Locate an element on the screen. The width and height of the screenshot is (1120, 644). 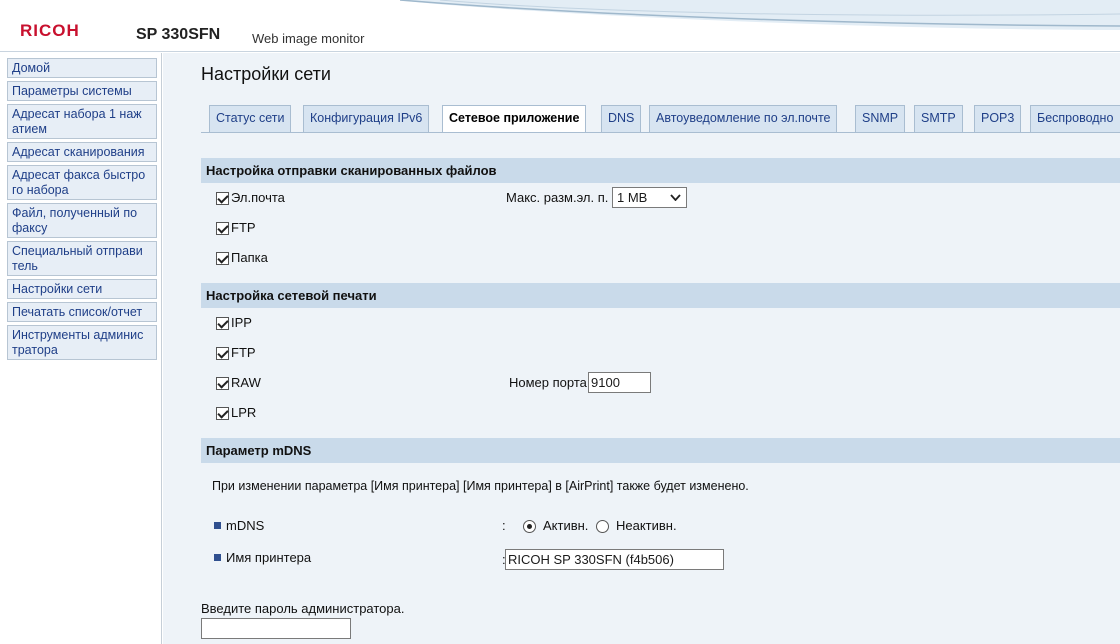
port-number-label: Номер порта is located at coordinates (548, 382).